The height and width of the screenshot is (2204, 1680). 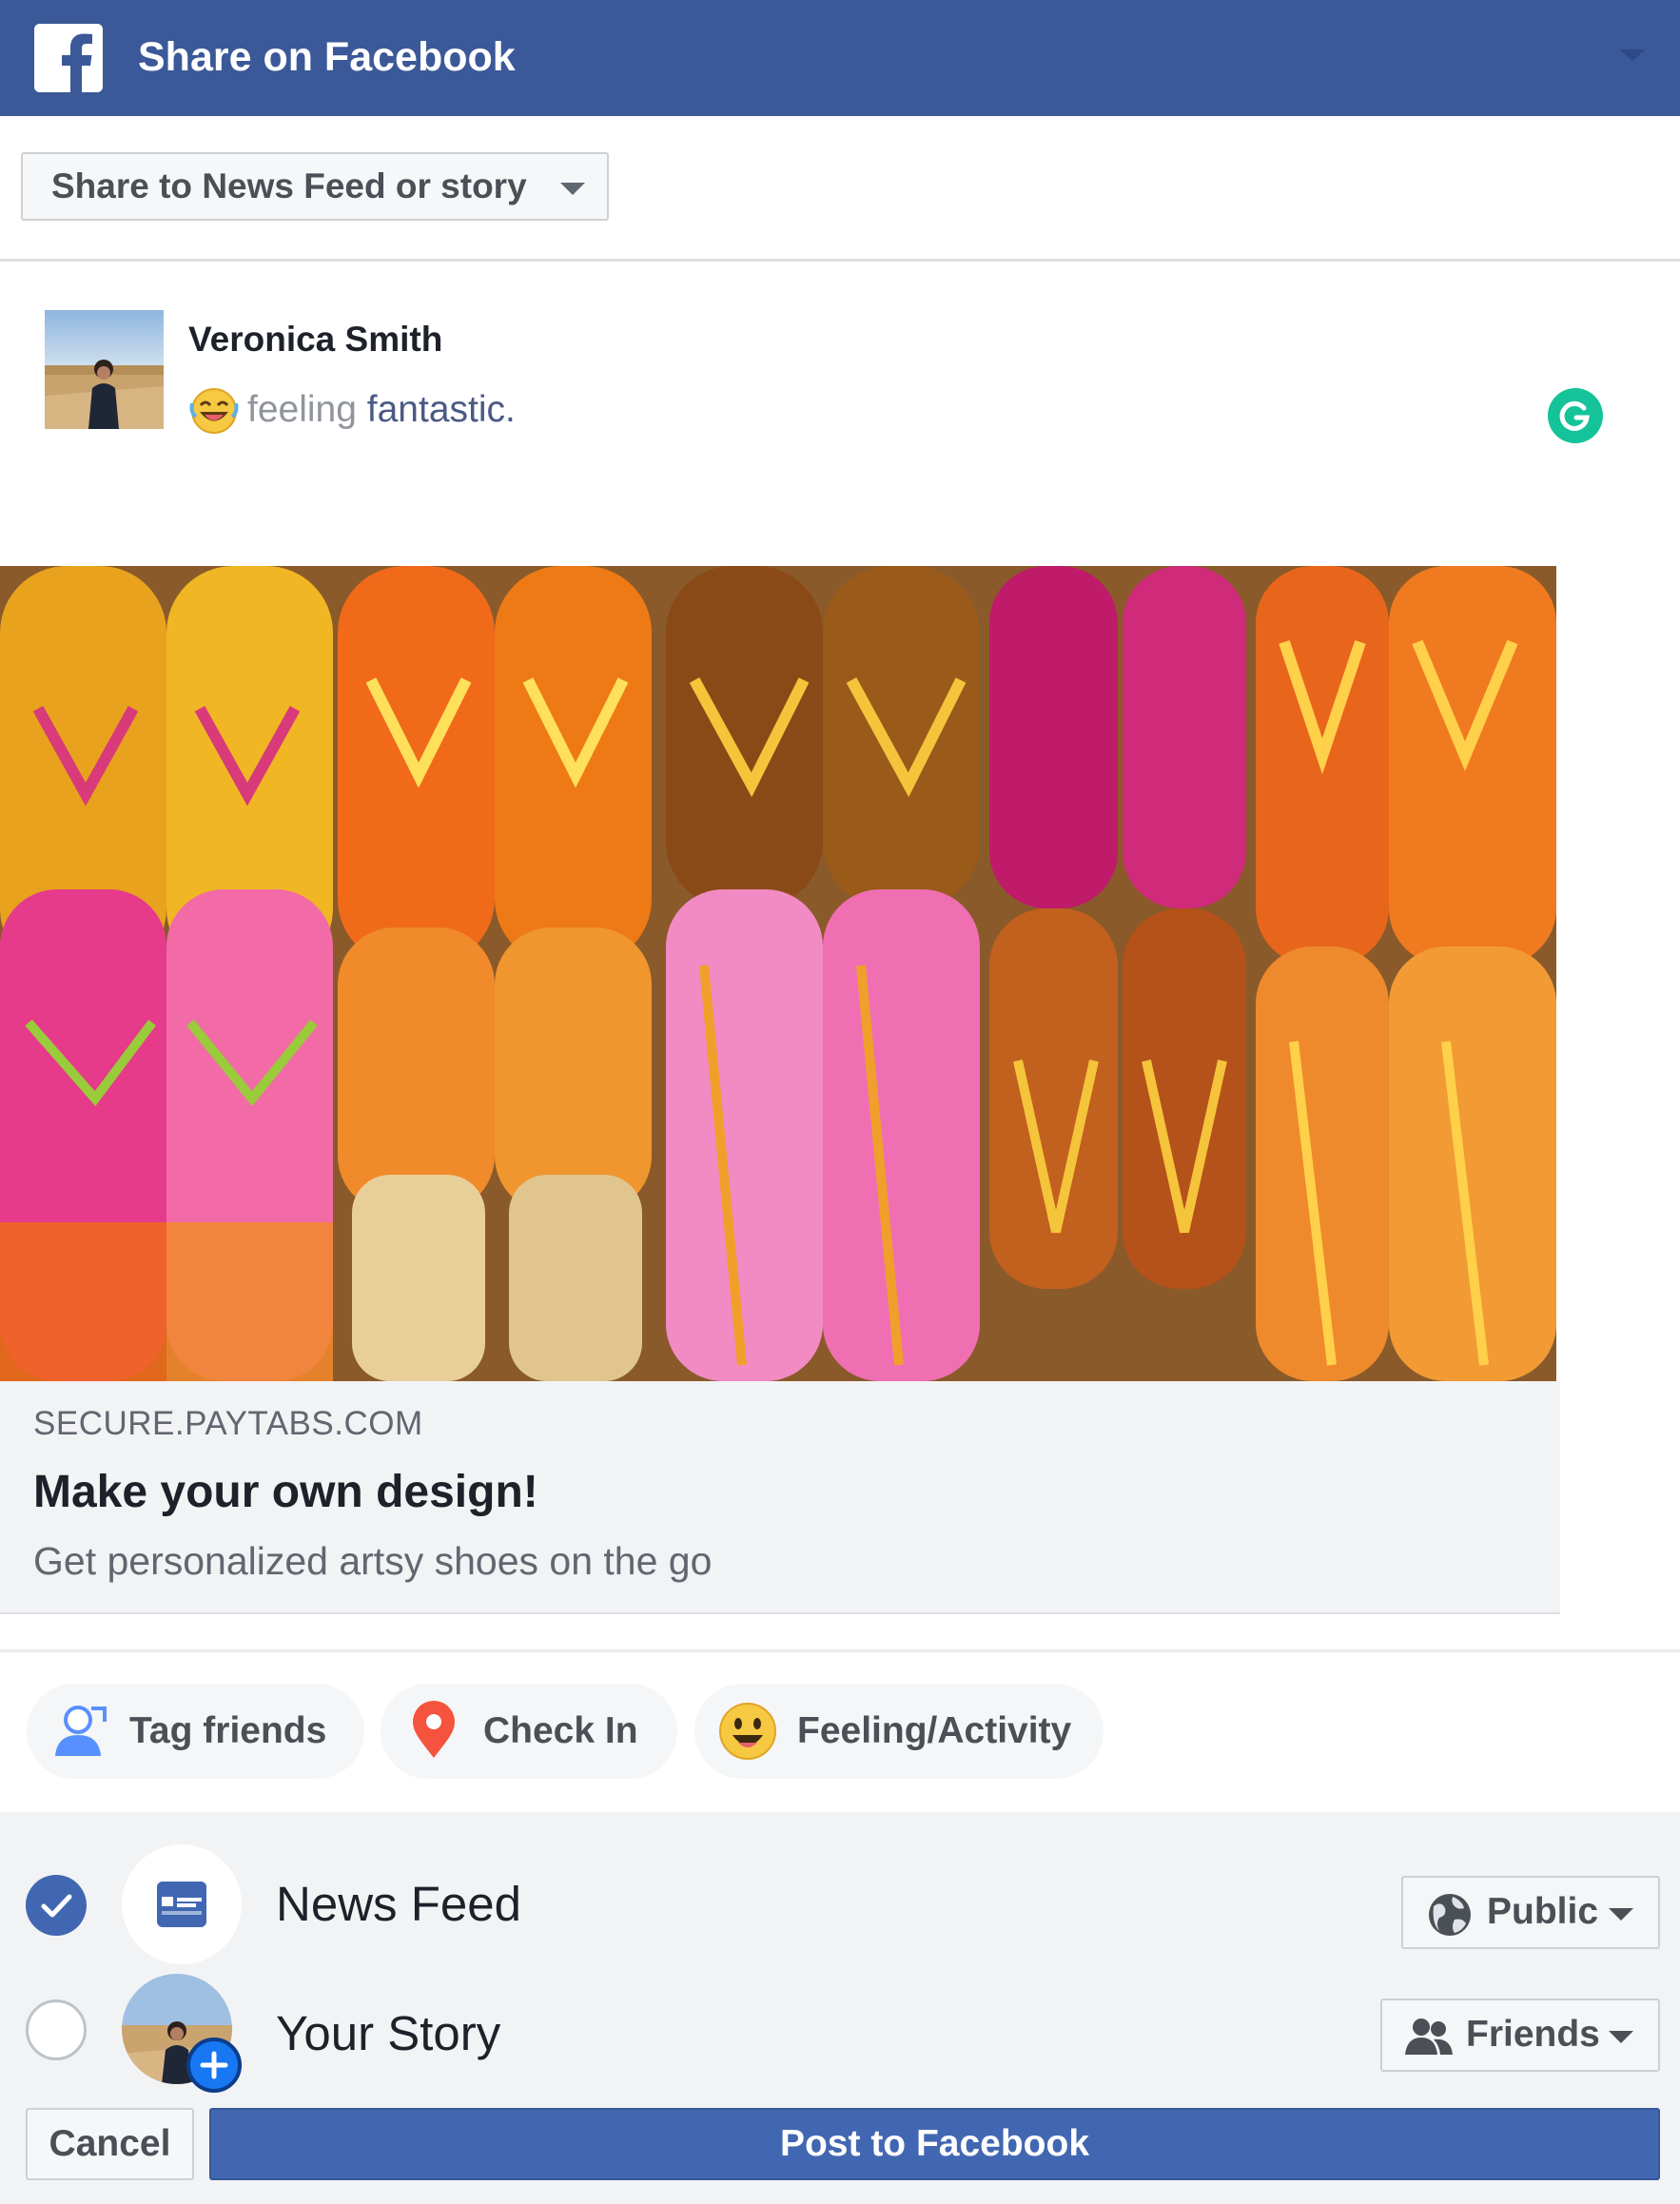 I want to click on news-feed-privacy-dropdown: Public, so click(x=1530, y=1912).